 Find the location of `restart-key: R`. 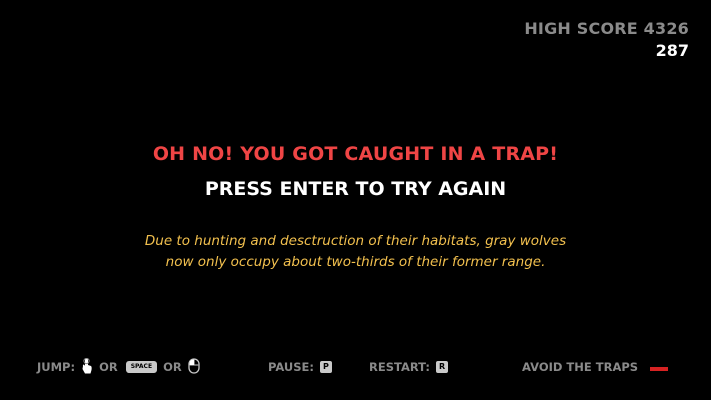

restart-key: R is located at coordinates (442, 367).